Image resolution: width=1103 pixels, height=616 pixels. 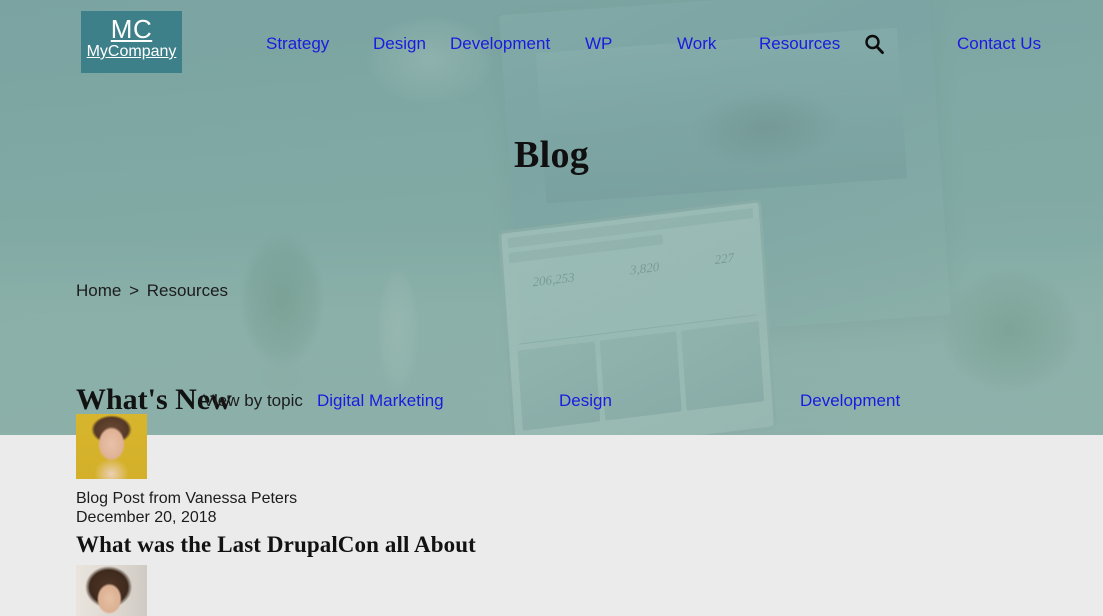 I want to click on search-button, so click(x=874, y=44).